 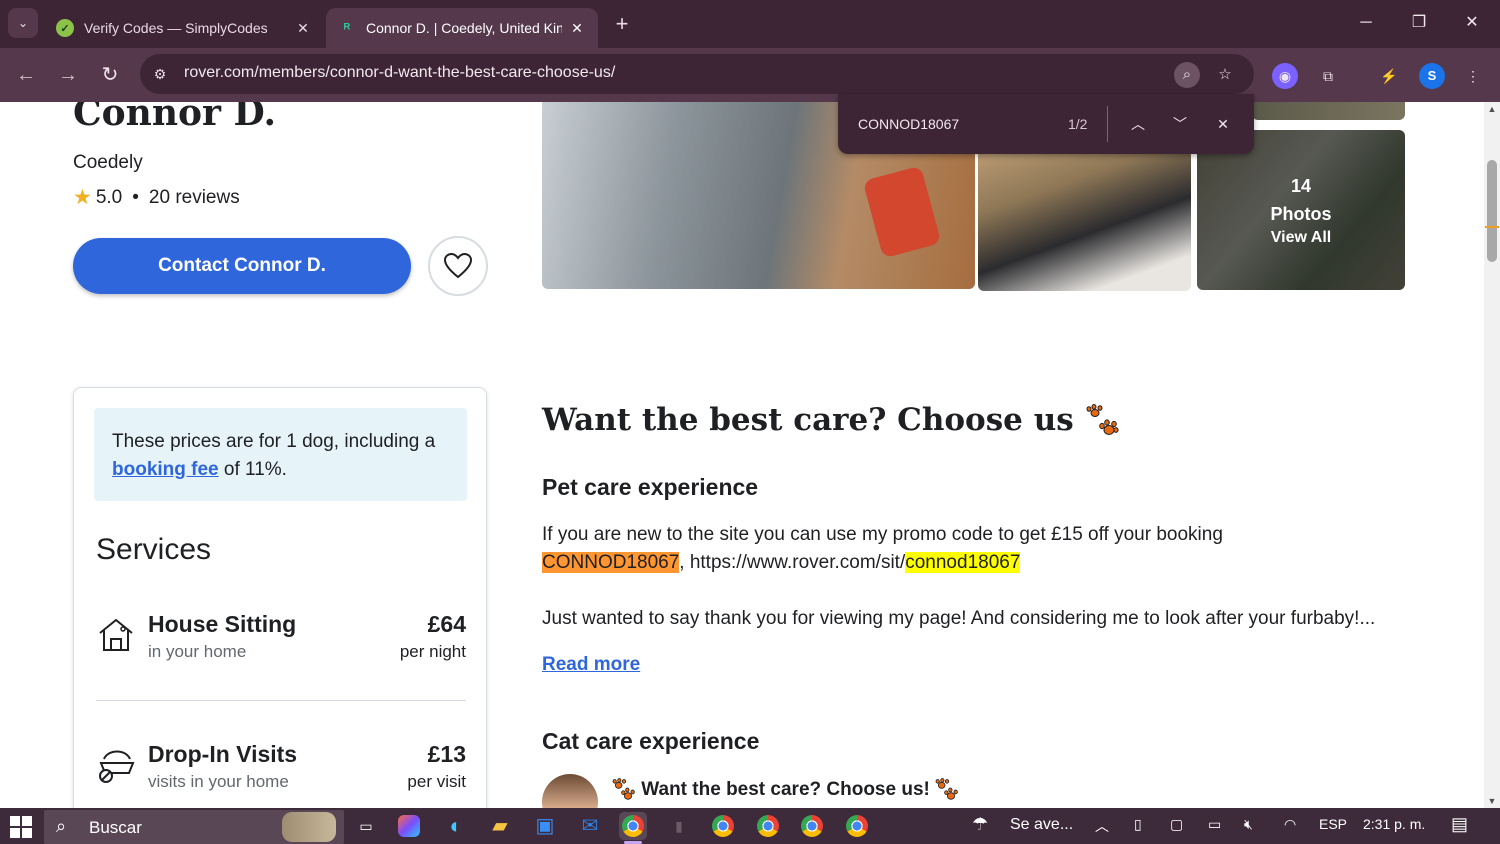 What do you see at coordinates (68, 75) in the screenshot?
I see `forward-button: →` at bounding box center [68, 75].